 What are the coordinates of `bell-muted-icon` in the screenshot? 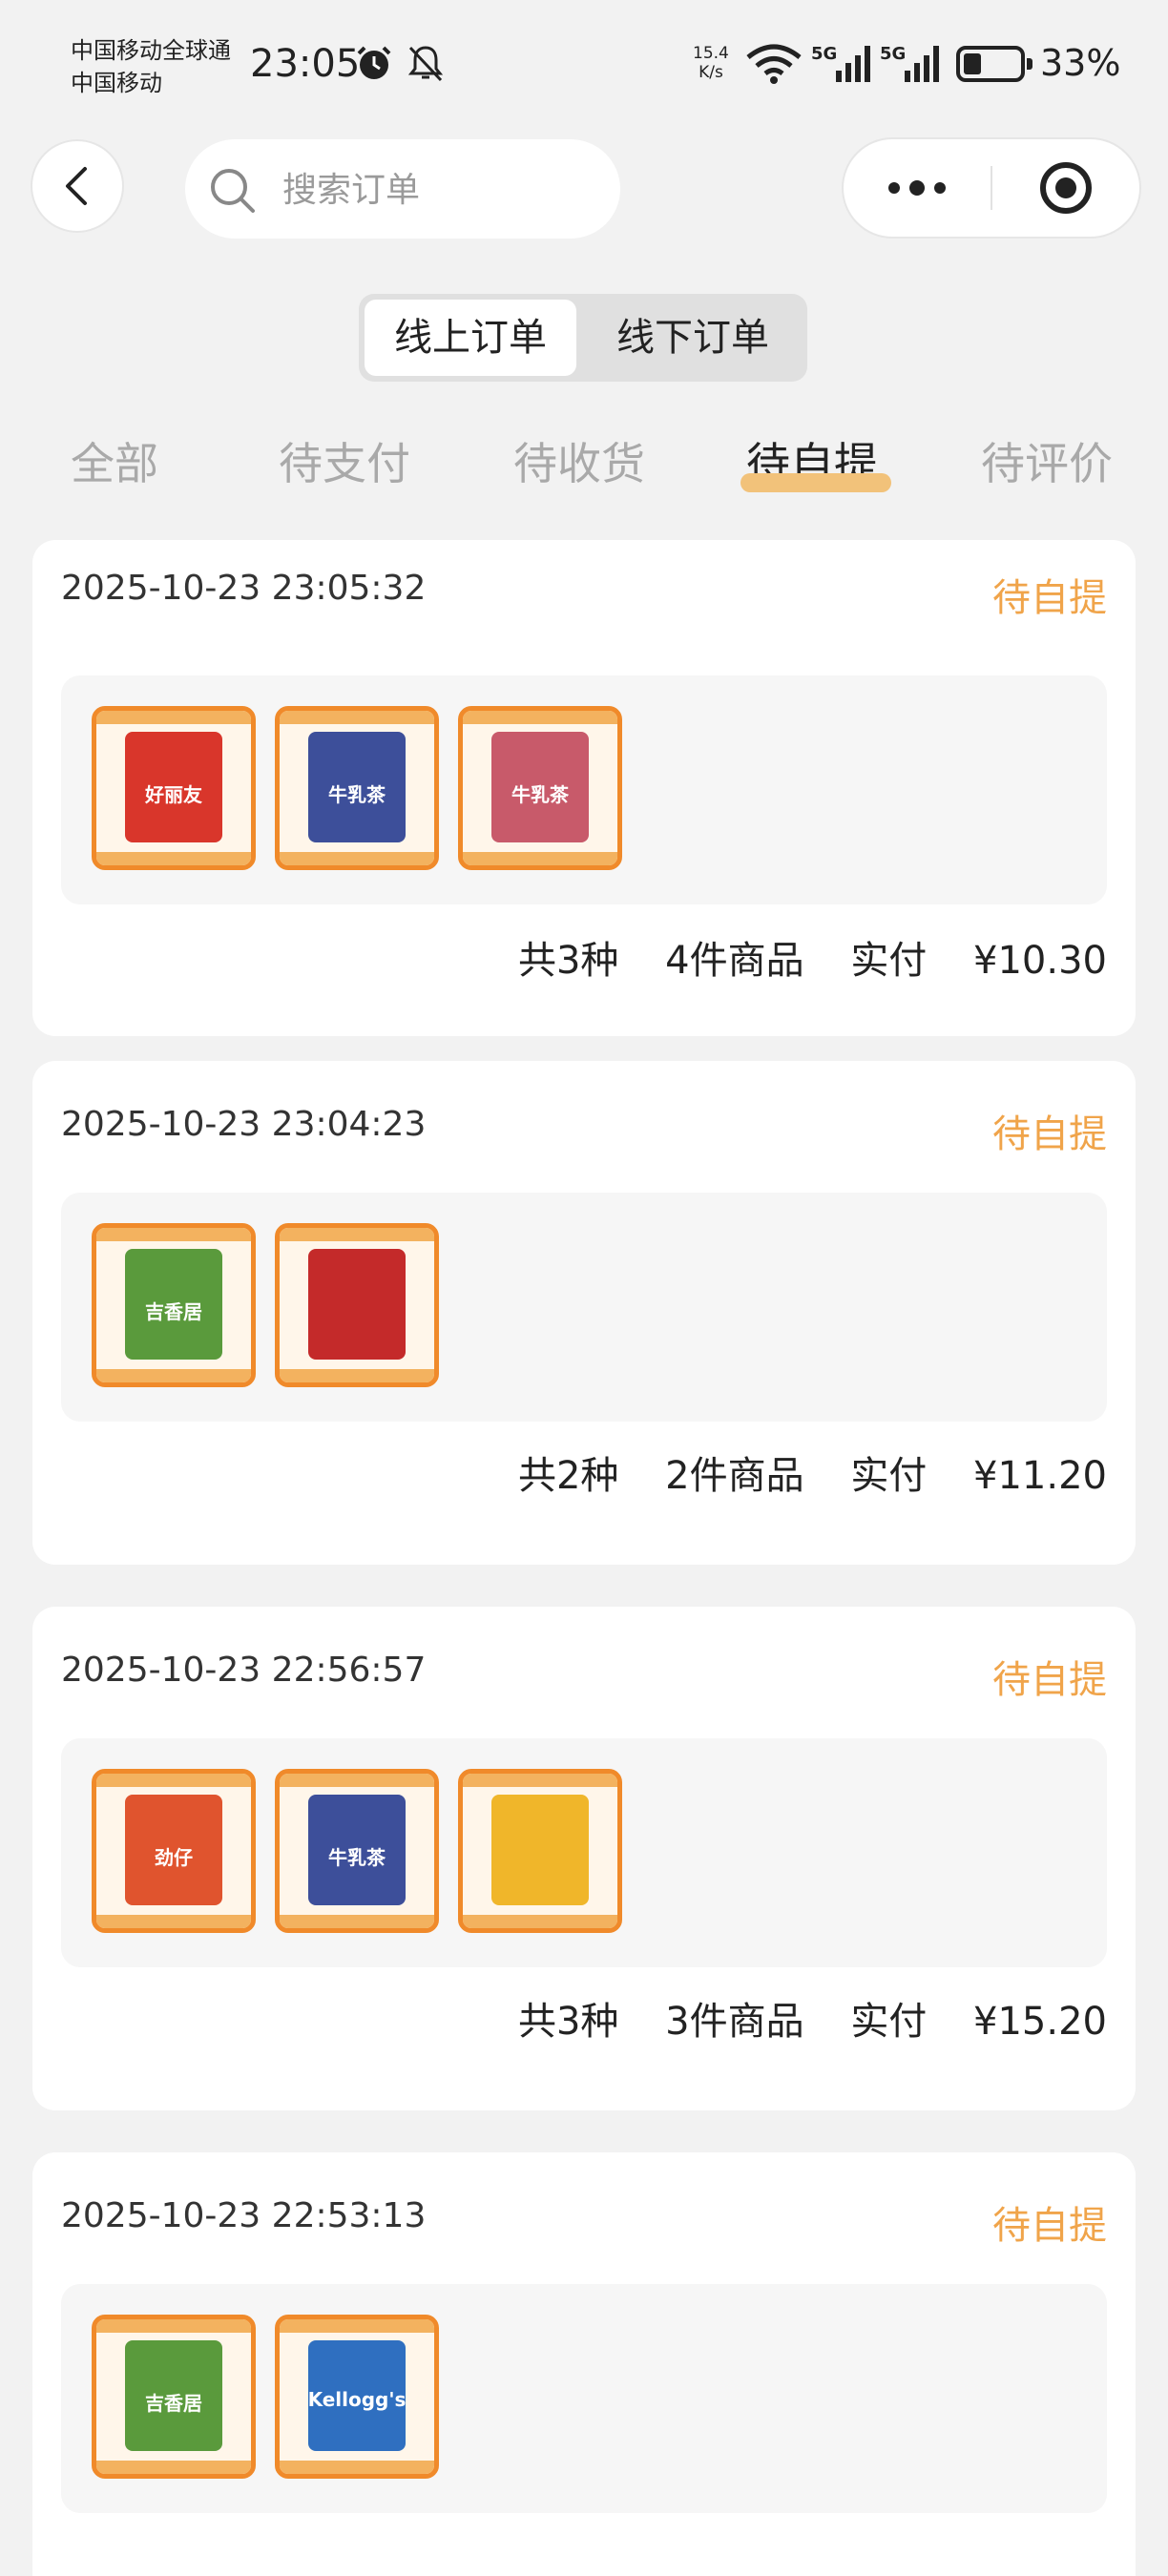 It's located at (425, 64).